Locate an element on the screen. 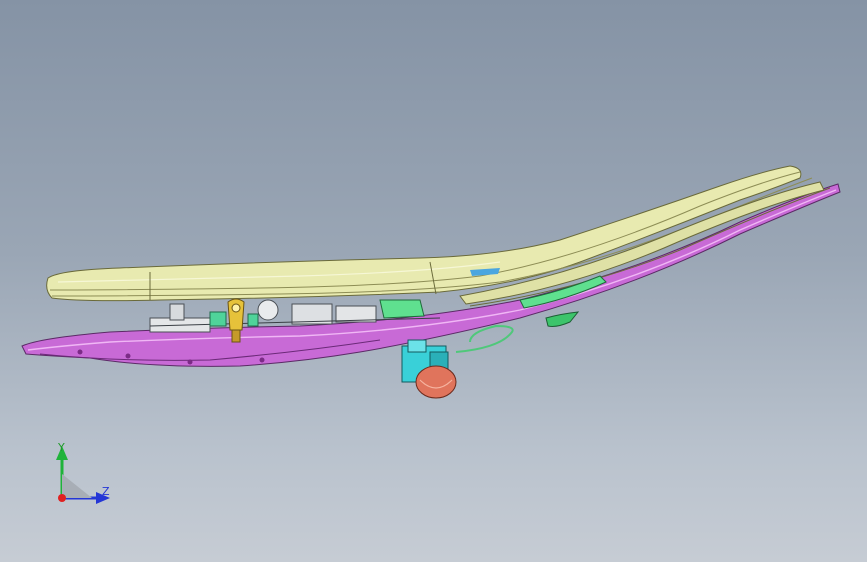 Image resolution: width=867 pixels, height=562 pixels. coordinate-triad-icon is located at coordinates (83, 475).